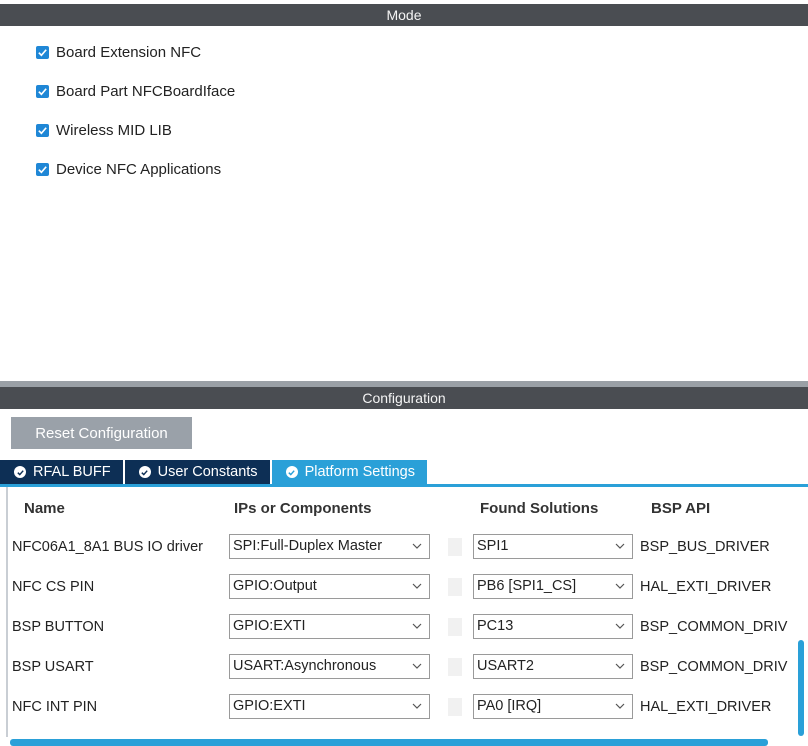  I want to click on tab-rfal-buff: RFAL BUFF, so click(61, 472).